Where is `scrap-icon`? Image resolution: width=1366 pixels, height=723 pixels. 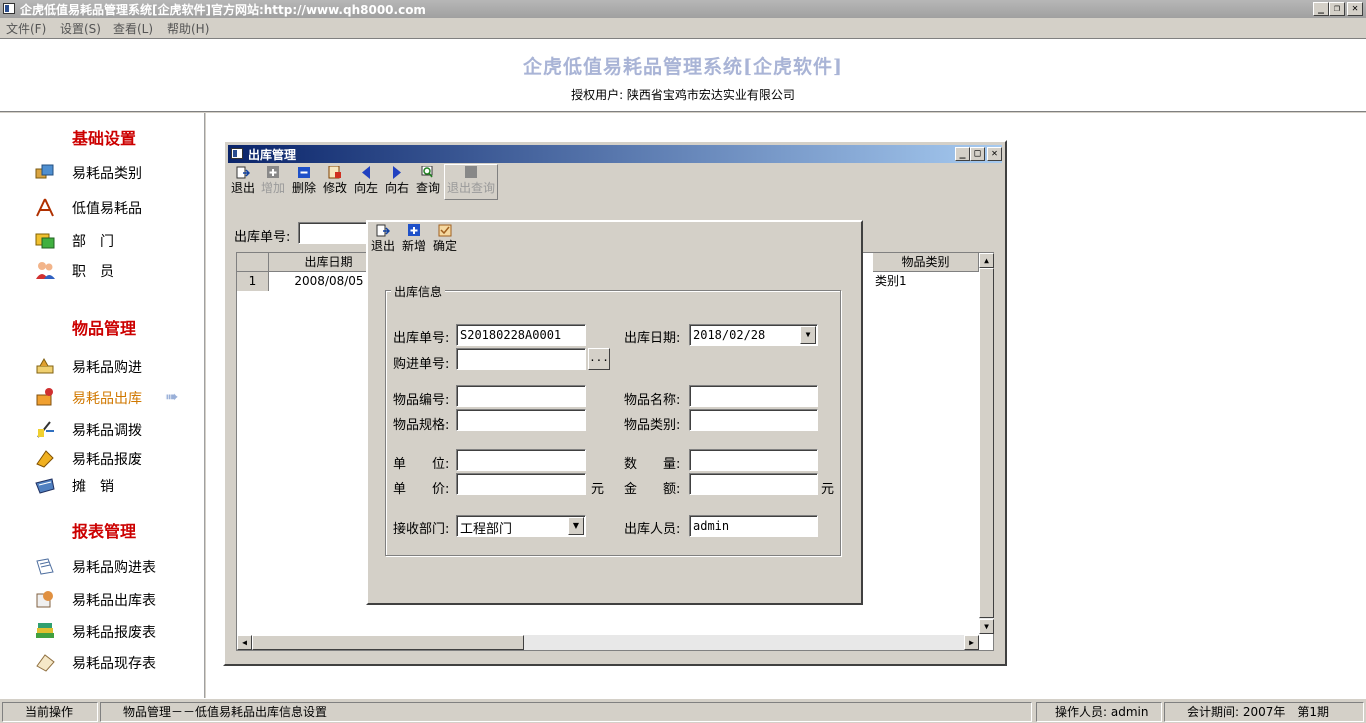 scrap-icon is located at coordinates (45, 459).